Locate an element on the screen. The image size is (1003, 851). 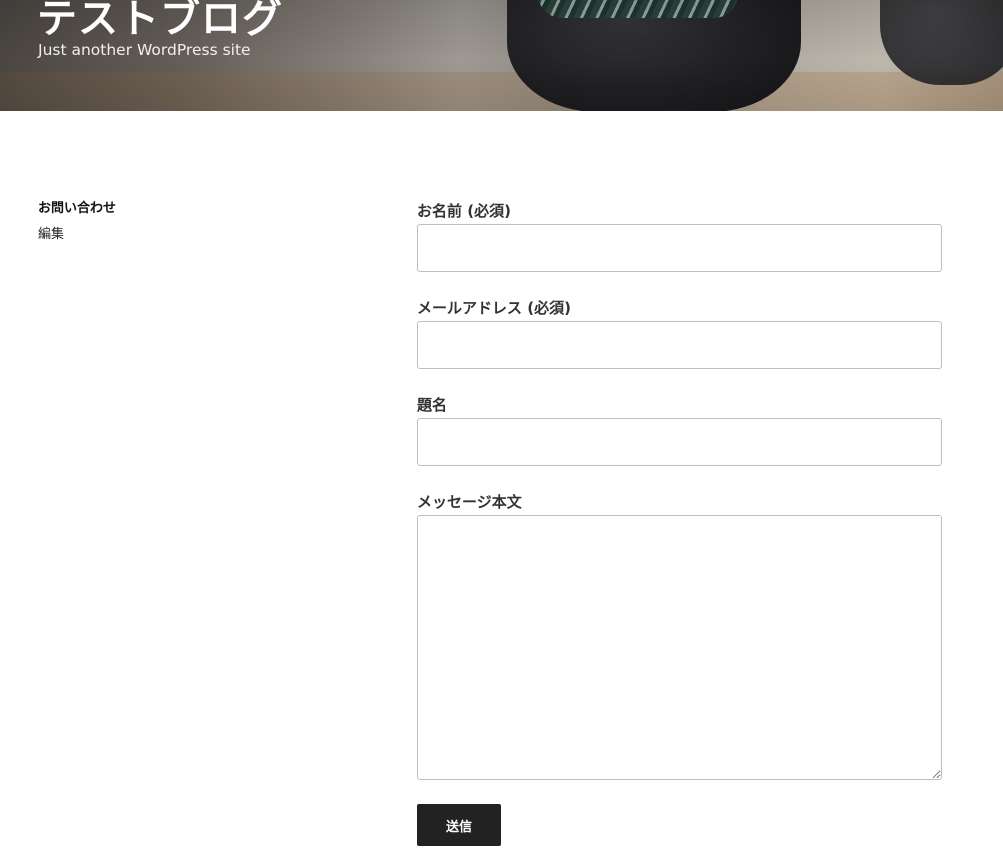
site-header: テストブログ Just another WordPress site is located at coordinates (501, 55).